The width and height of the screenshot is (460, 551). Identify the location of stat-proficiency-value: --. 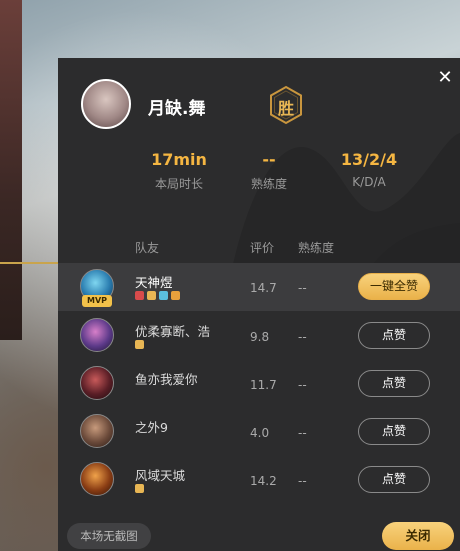
(269, 159).